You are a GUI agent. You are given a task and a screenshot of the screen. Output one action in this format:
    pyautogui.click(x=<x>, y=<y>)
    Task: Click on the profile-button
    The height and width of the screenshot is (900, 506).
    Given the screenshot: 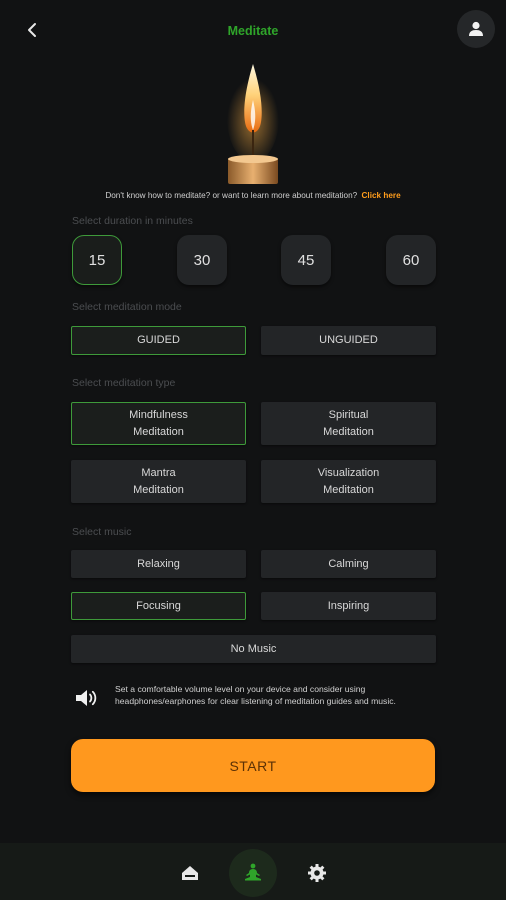 What is the action you would take?
    pyautogui.click(x=476, y=29)
    